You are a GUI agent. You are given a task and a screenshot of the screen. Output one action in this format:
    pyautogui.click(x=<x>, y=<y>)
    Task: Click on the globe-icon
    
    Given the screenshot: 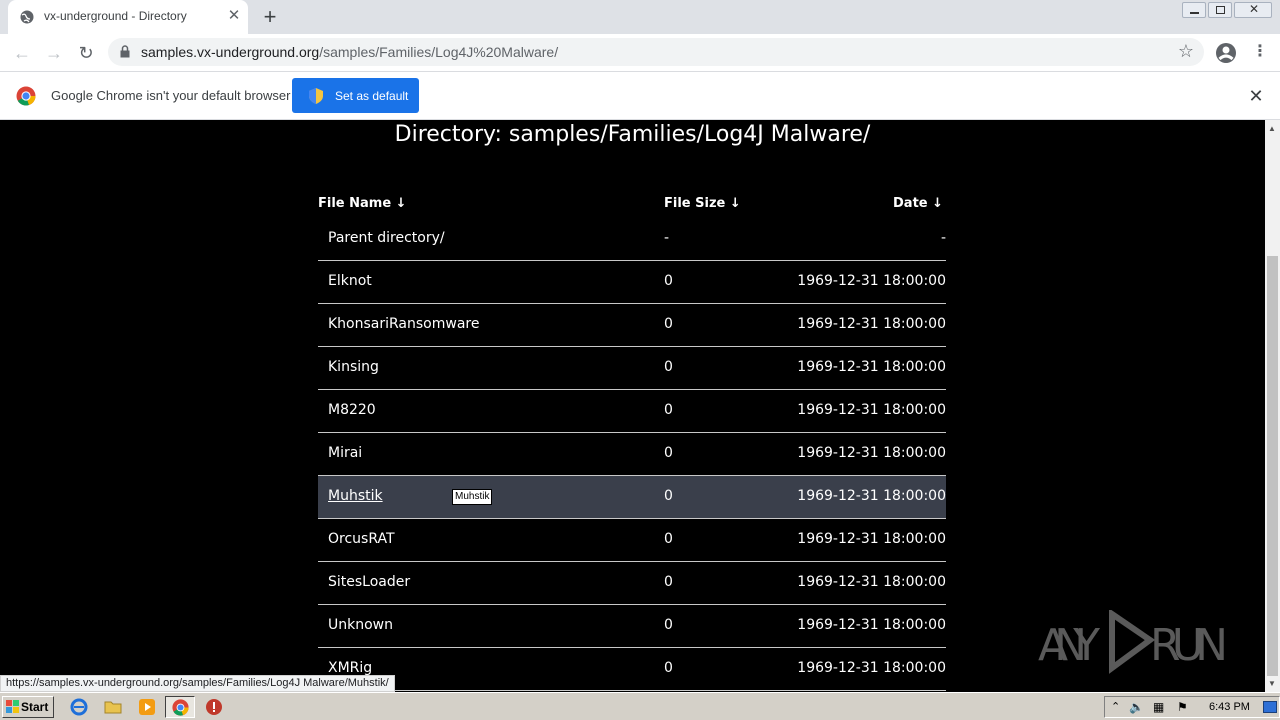 What is the action you would take?
    pyautogui.click(x=27, y=17)
    